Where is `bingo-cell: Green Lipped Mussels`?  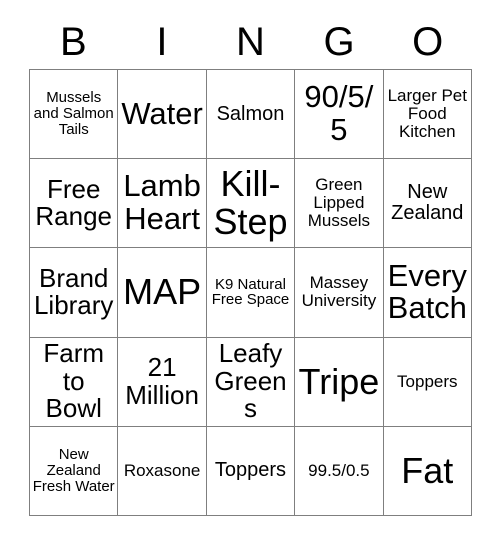 bingo-cell: Green Lipped Mussels is located at coordinates (339, 204).